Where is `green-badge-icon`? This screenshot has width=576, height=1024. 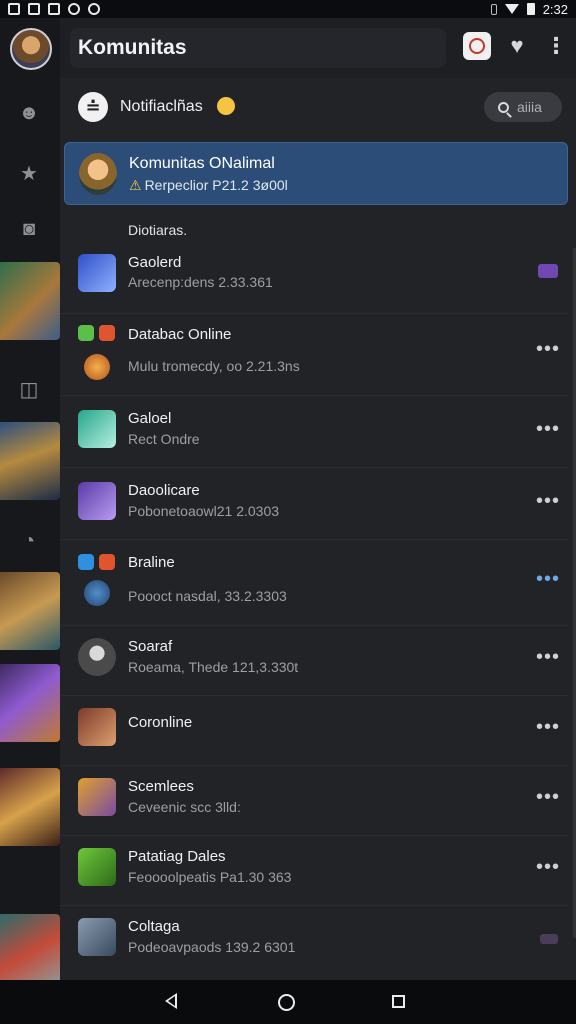
green-badge-icon is located at coordinates (86, 333).